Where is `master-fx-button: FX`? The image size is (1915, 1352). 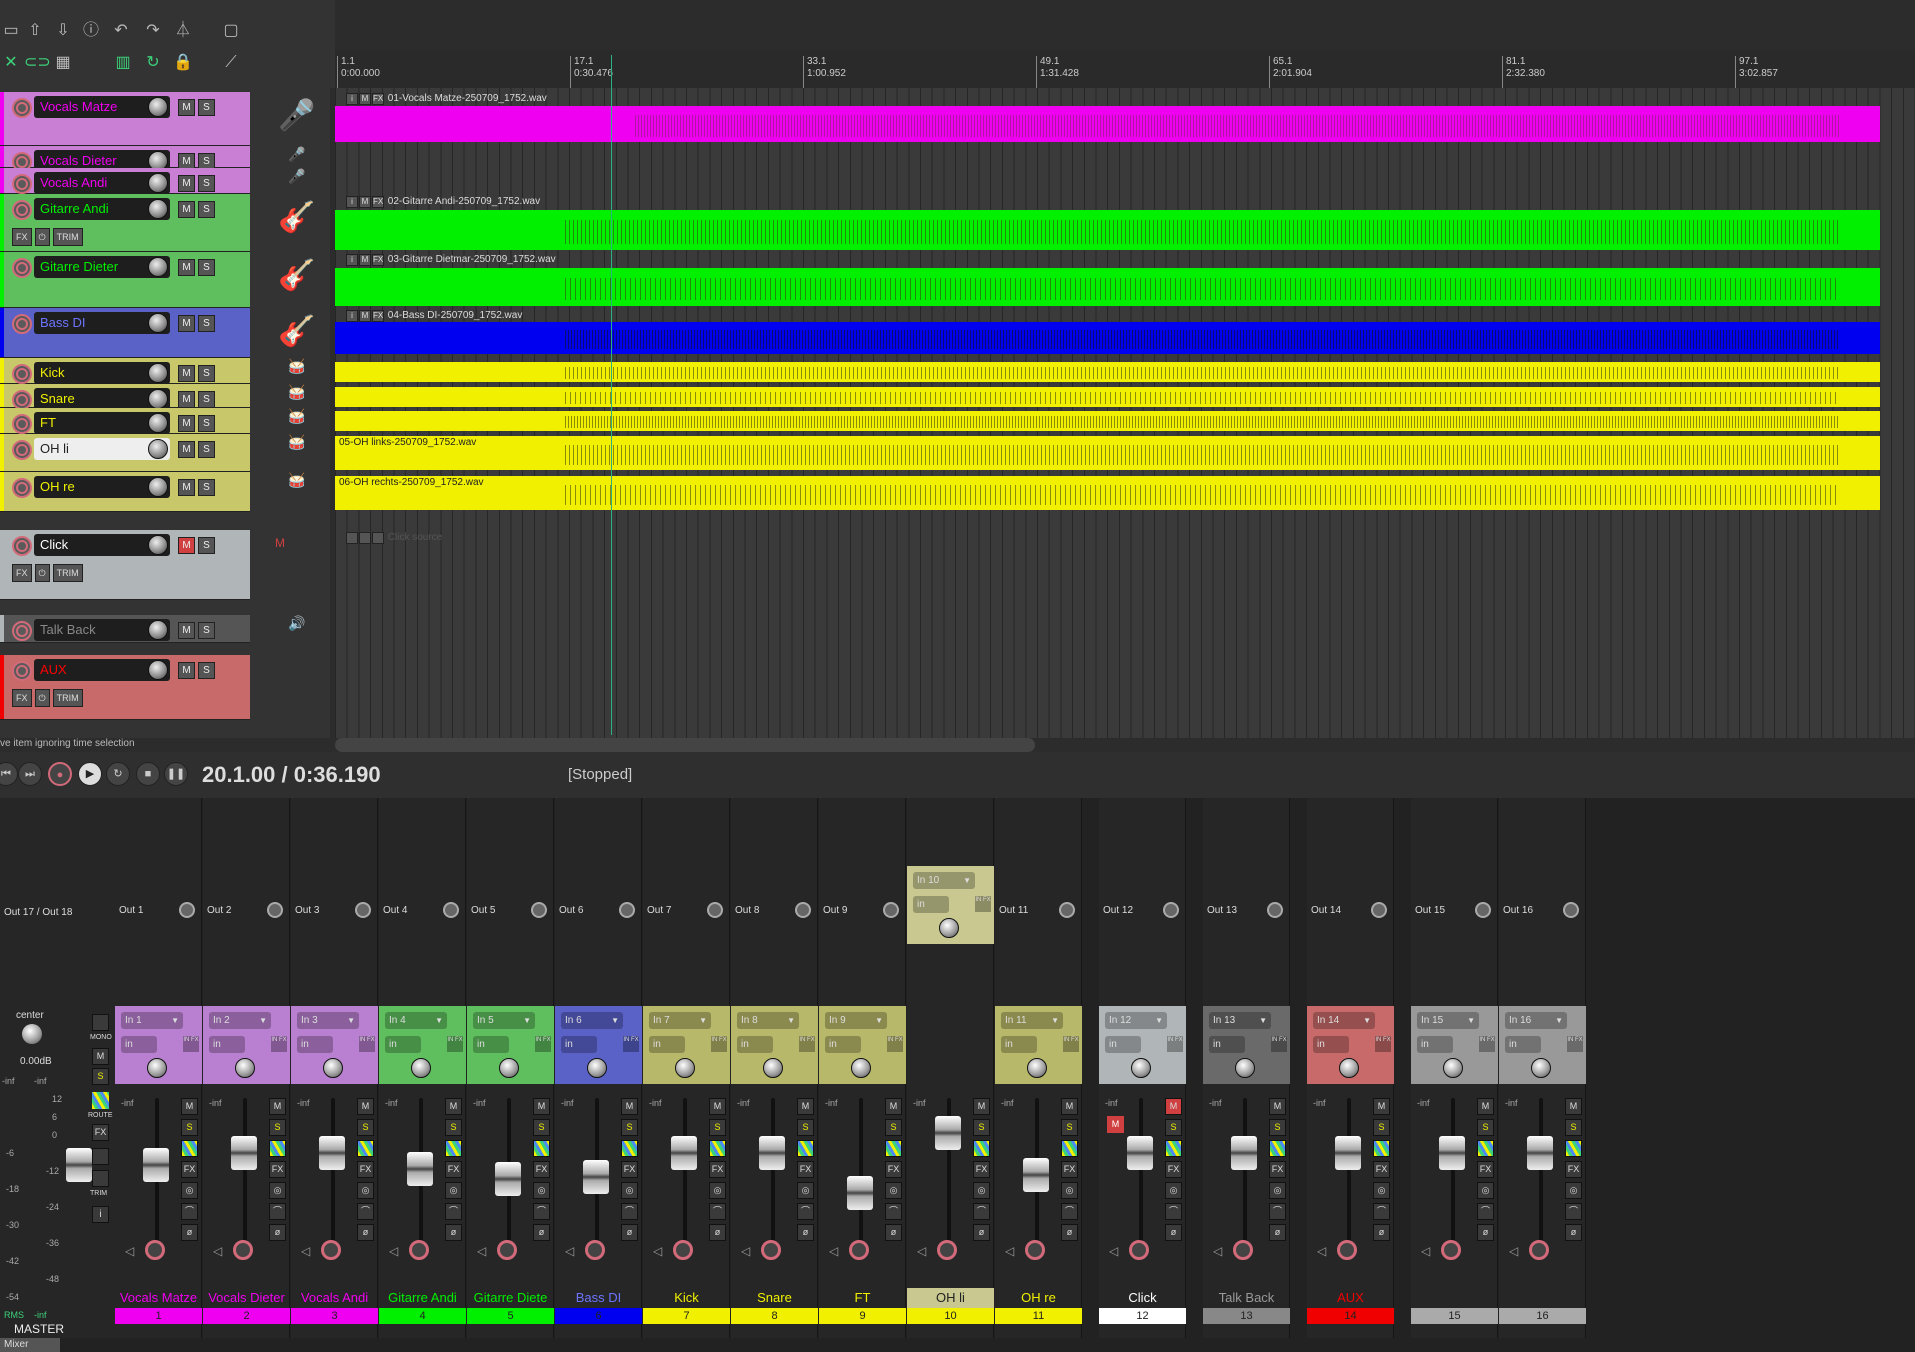 master-fx-button: FX is located at coordinates (100, 1132).